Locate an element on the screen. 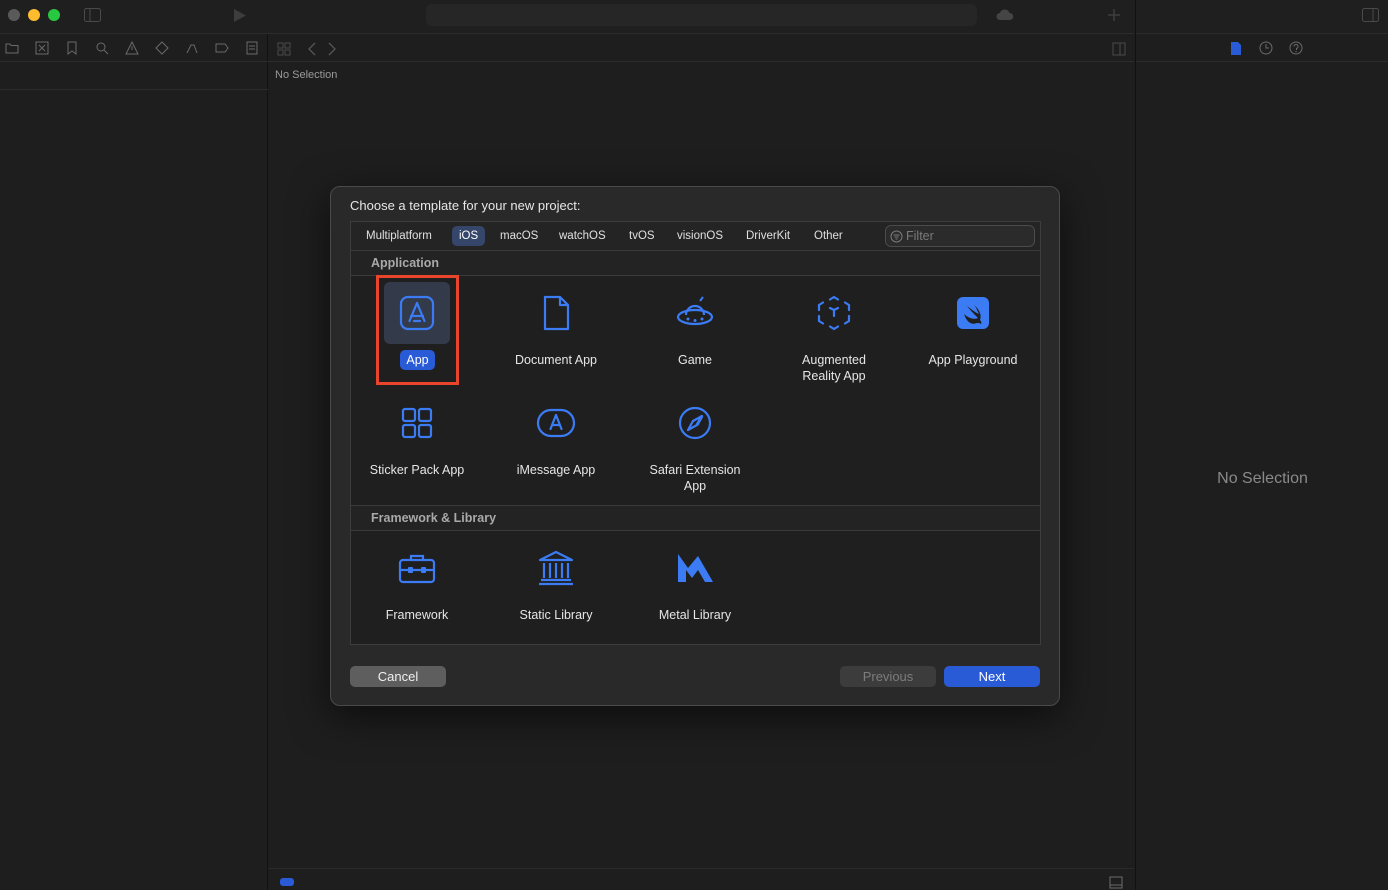 This screenshot has height=890, width=1388. template-label: Safari Extension App is located at coordinates (695, 478).